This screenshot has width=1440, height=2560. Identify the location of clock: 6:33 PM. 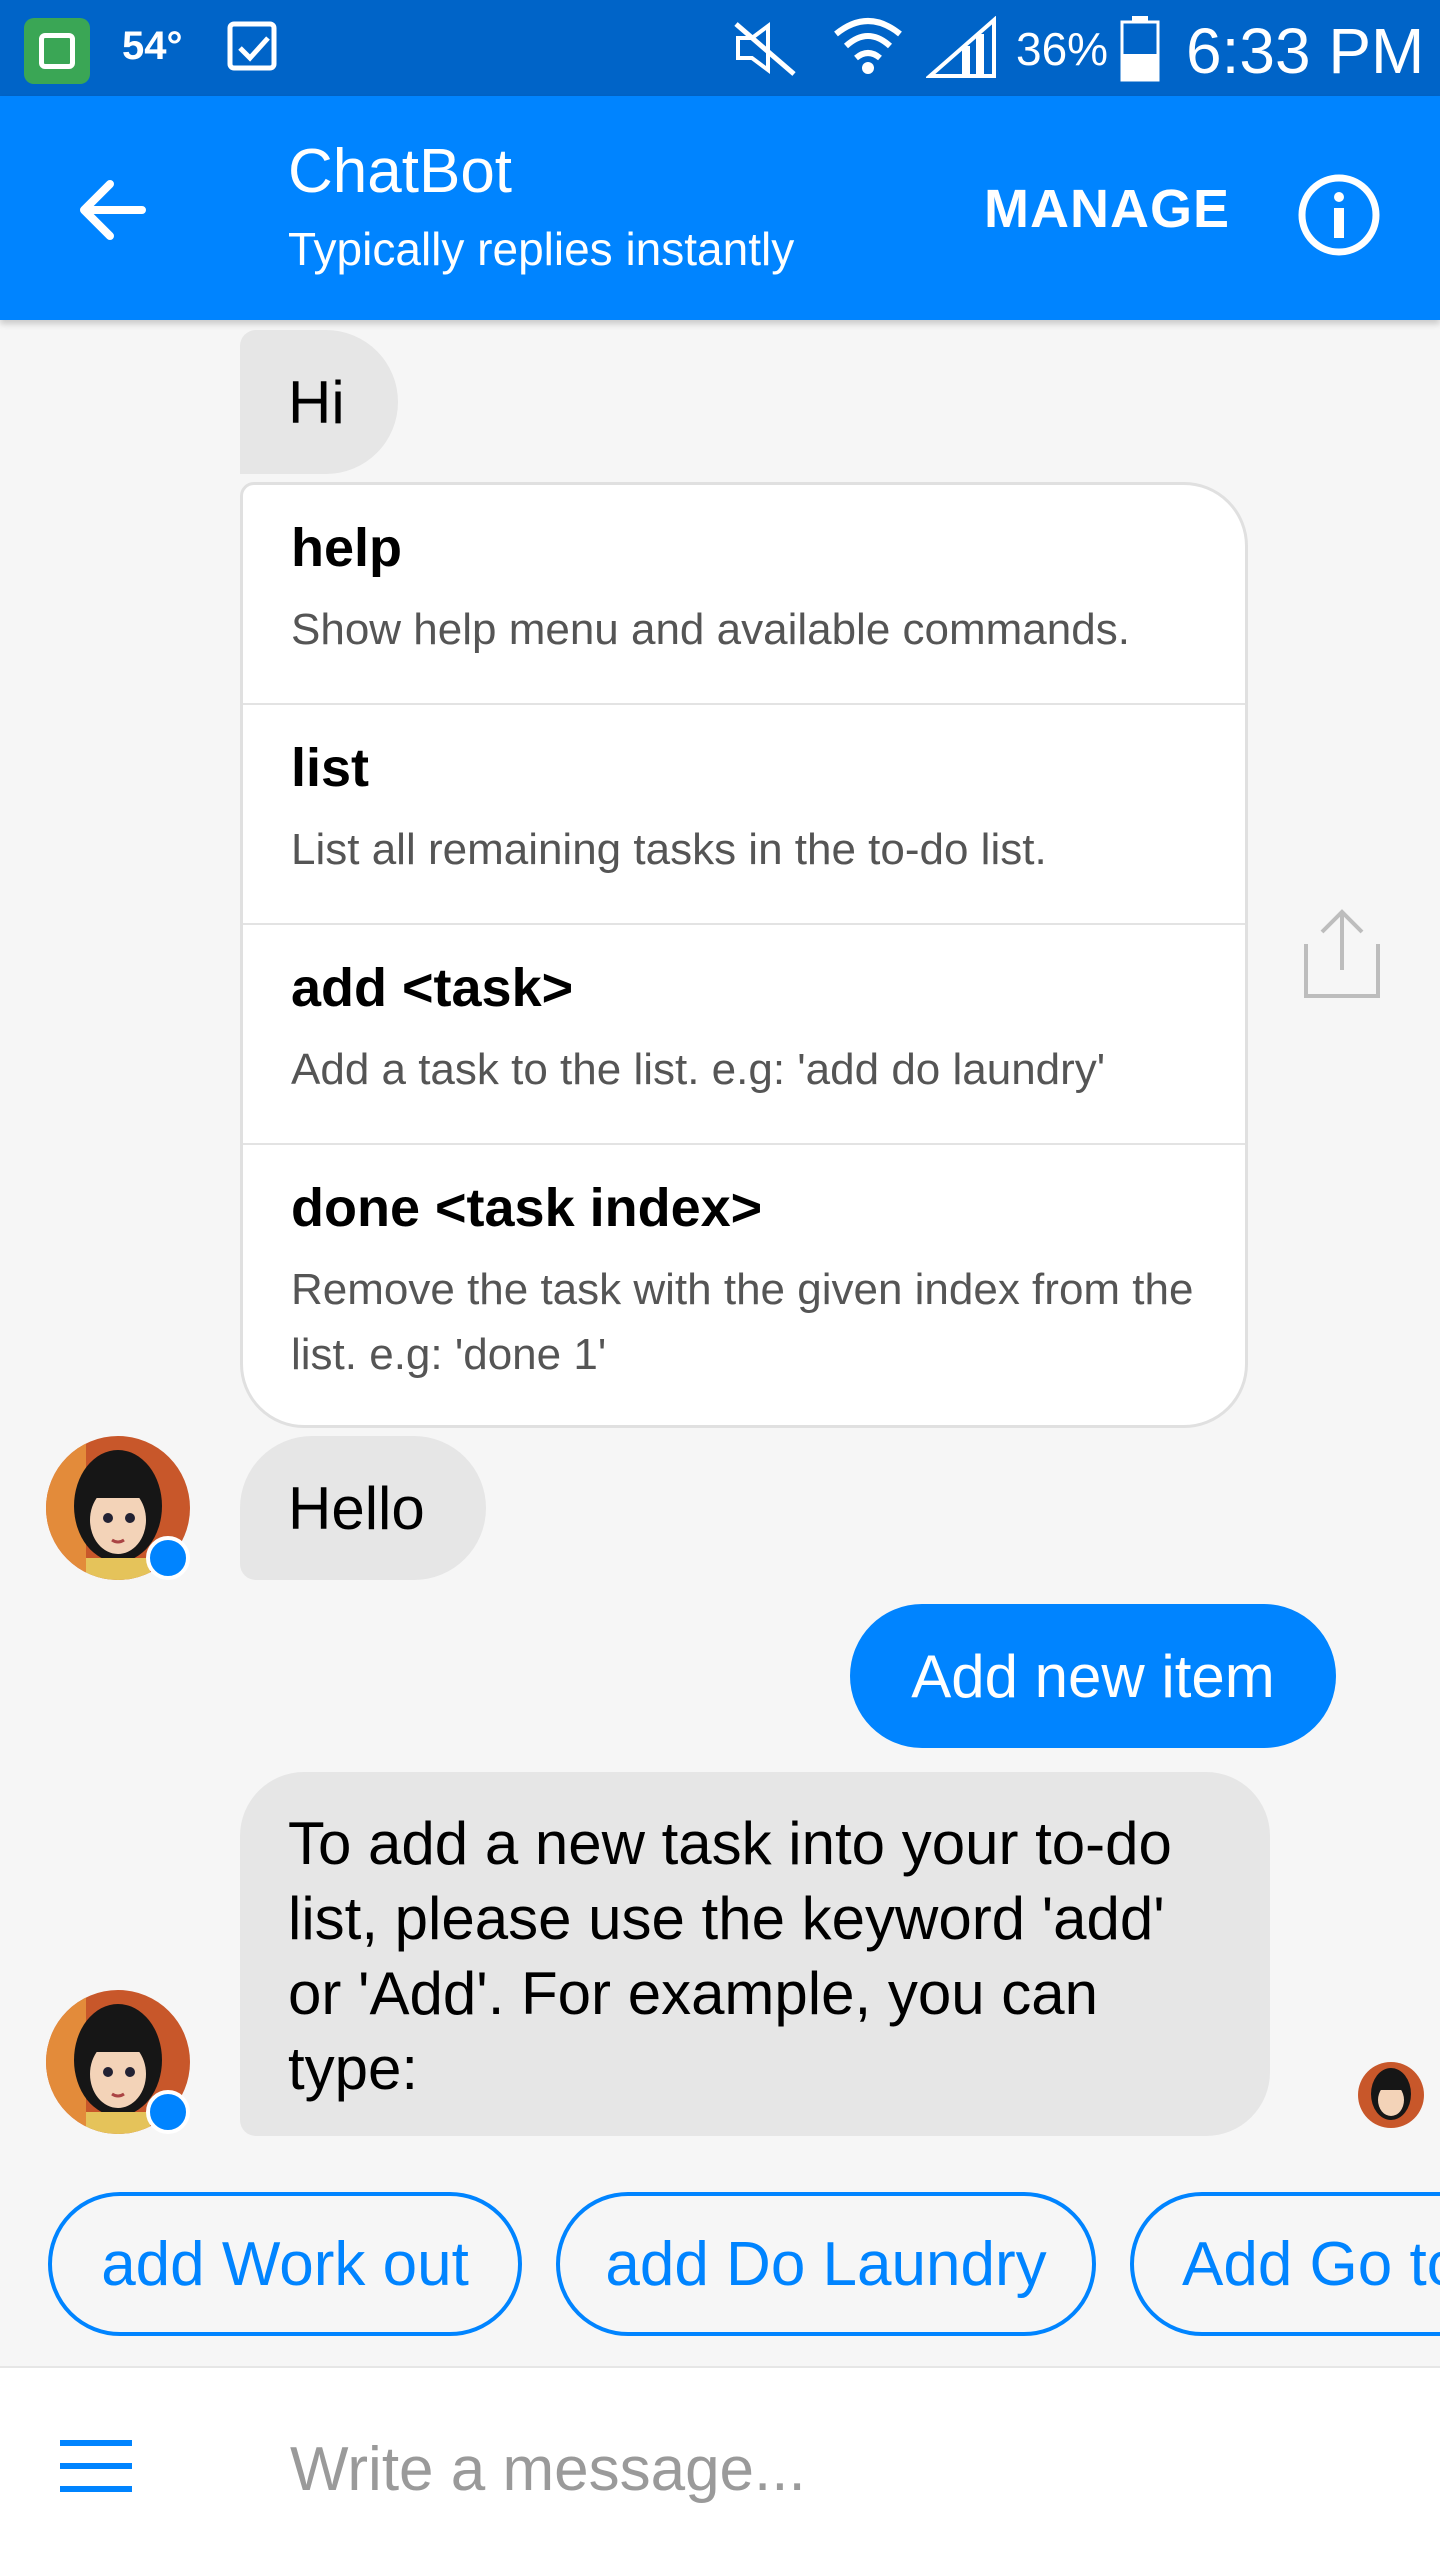
(1305, 51).